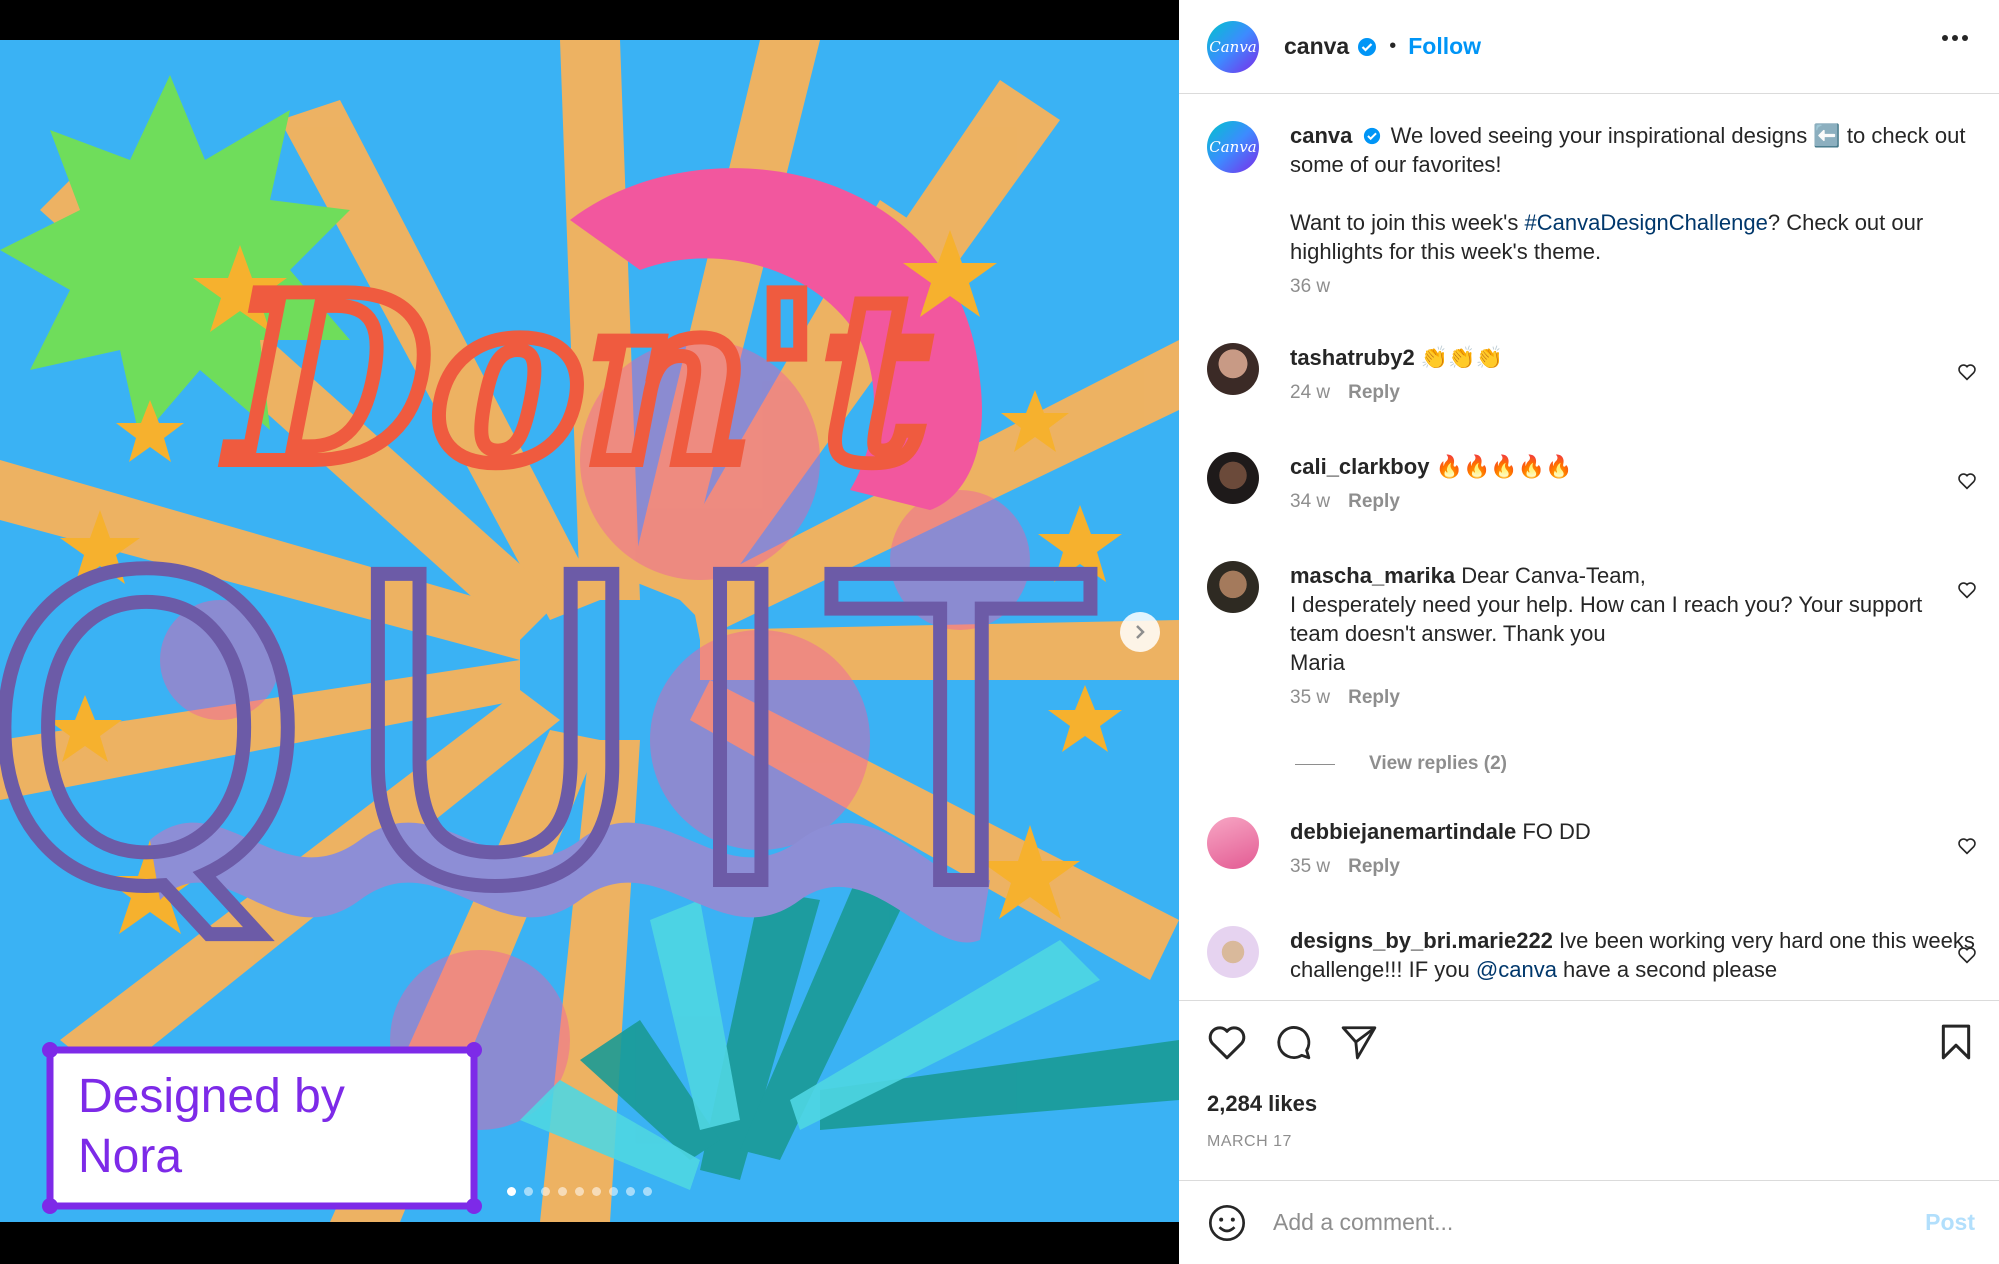 This screenshot has height=1264, width=1999. Describe the element at coordinates (1667, 969) in the screenshot. I see `comment-text-post: have a second please` at that location.